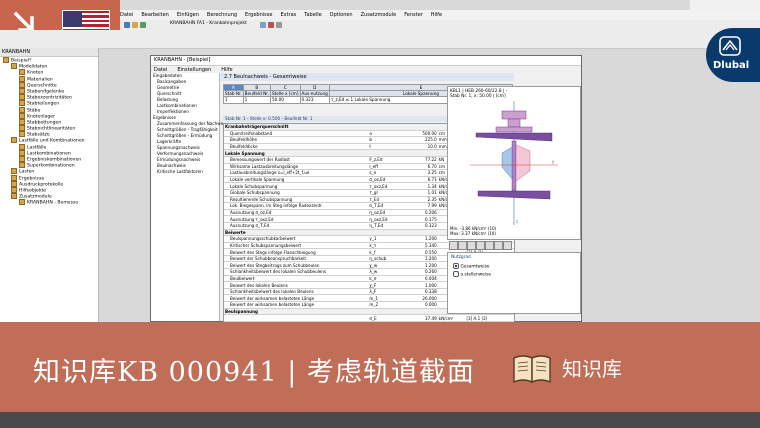 This screenshot has height=428, width=760. What do you see at coordinates (127, 25) in the screenshot?
I see `new-icon` at bounding box center [127, 25].